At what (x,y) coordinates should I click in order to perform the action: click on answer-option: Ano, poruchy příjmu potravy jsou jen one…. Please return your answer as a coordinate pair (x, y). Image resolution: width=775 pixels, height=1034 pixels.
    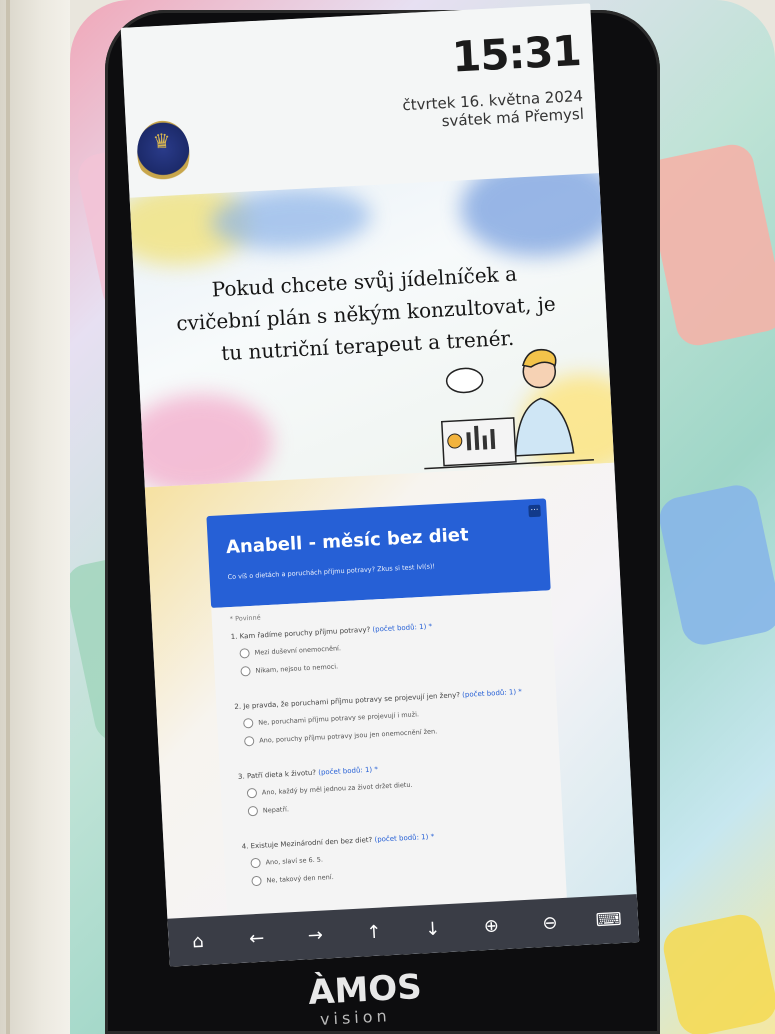
    Looking at the image, I should click on (340, 736).